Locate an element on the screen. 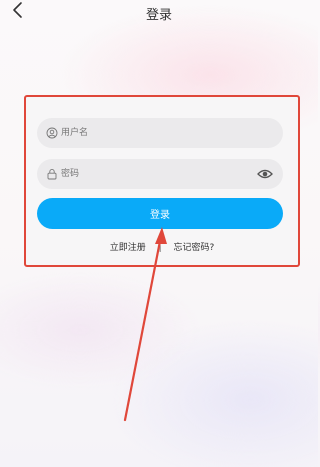  page-title: 登录 is located at coordinates (158, 15).